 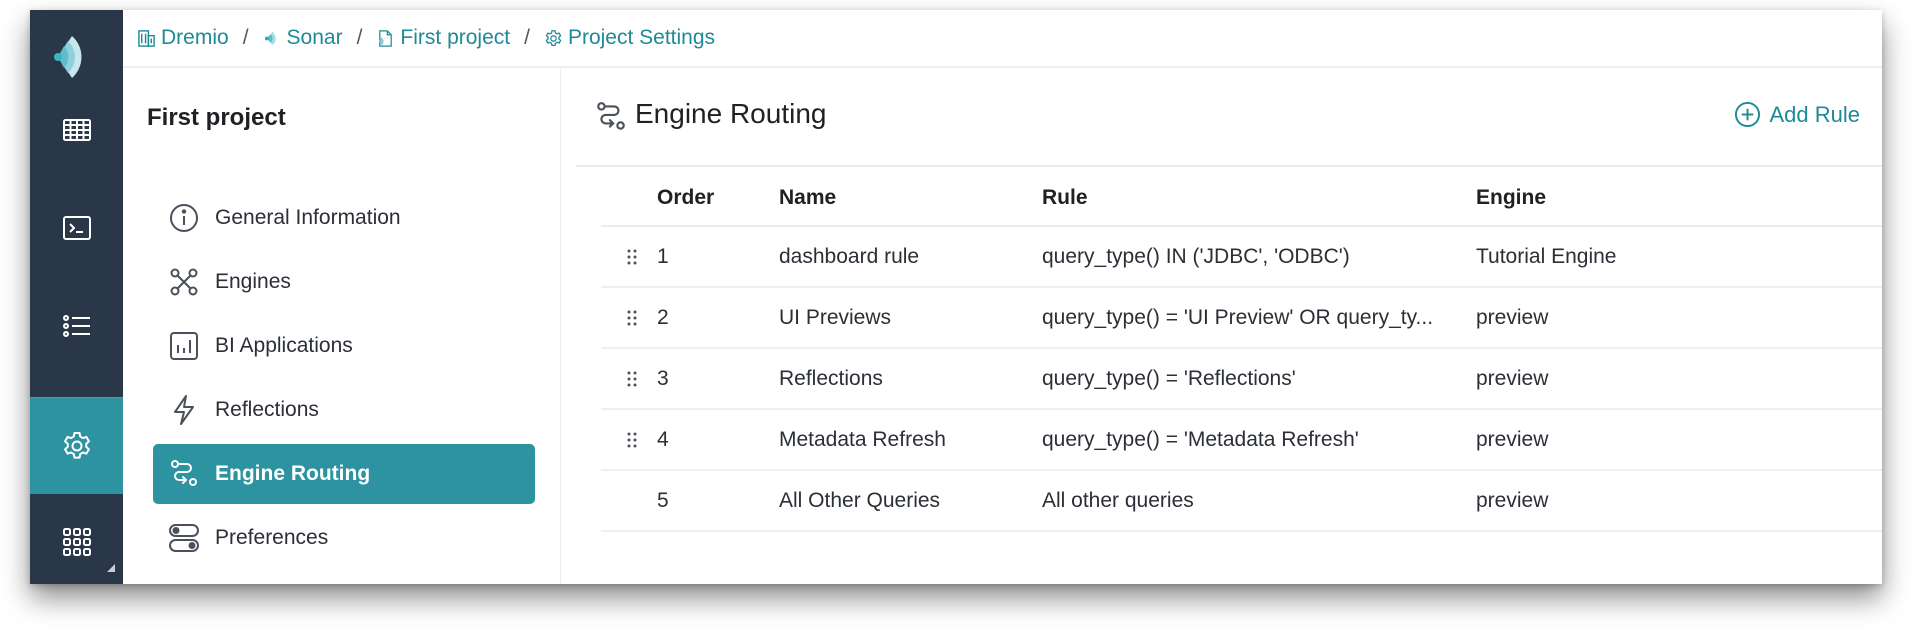 I want to click on cell-rule: All other queries, so click(x=1118, y=500).